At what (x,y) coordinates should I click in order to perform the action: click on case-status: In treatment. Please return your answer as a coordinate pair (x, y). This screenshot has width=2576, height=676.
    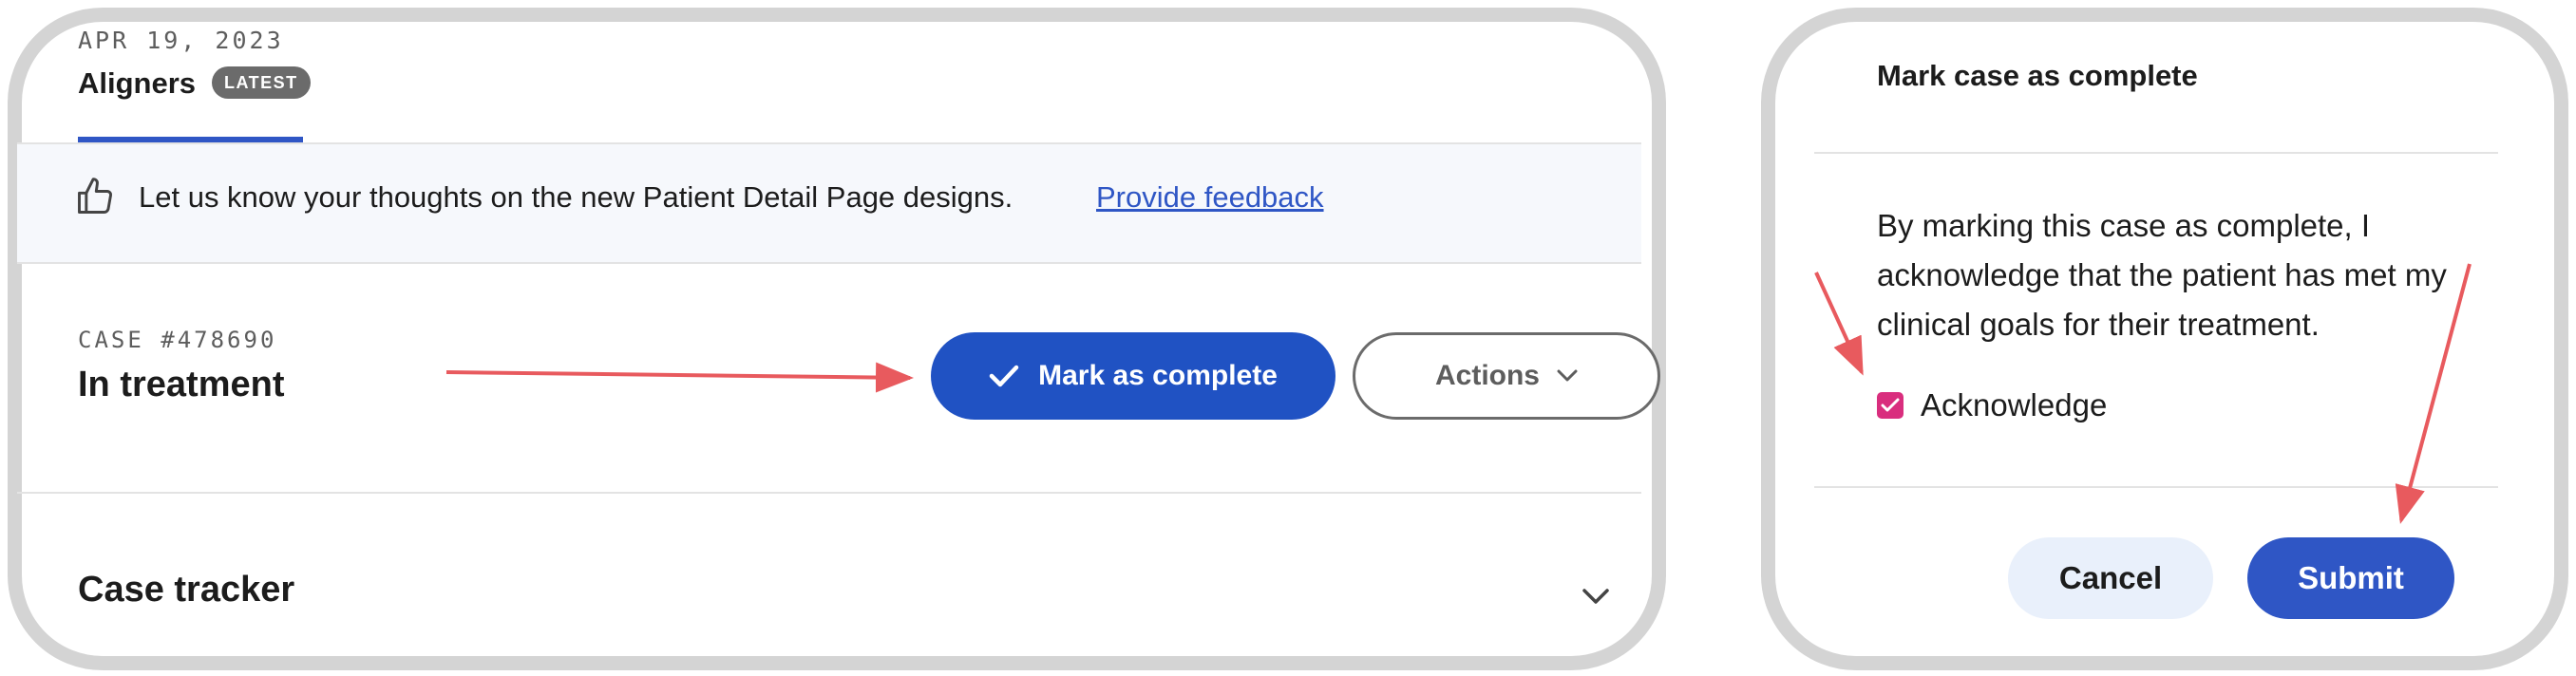
    Looking at the image, I should click on (181, 384).